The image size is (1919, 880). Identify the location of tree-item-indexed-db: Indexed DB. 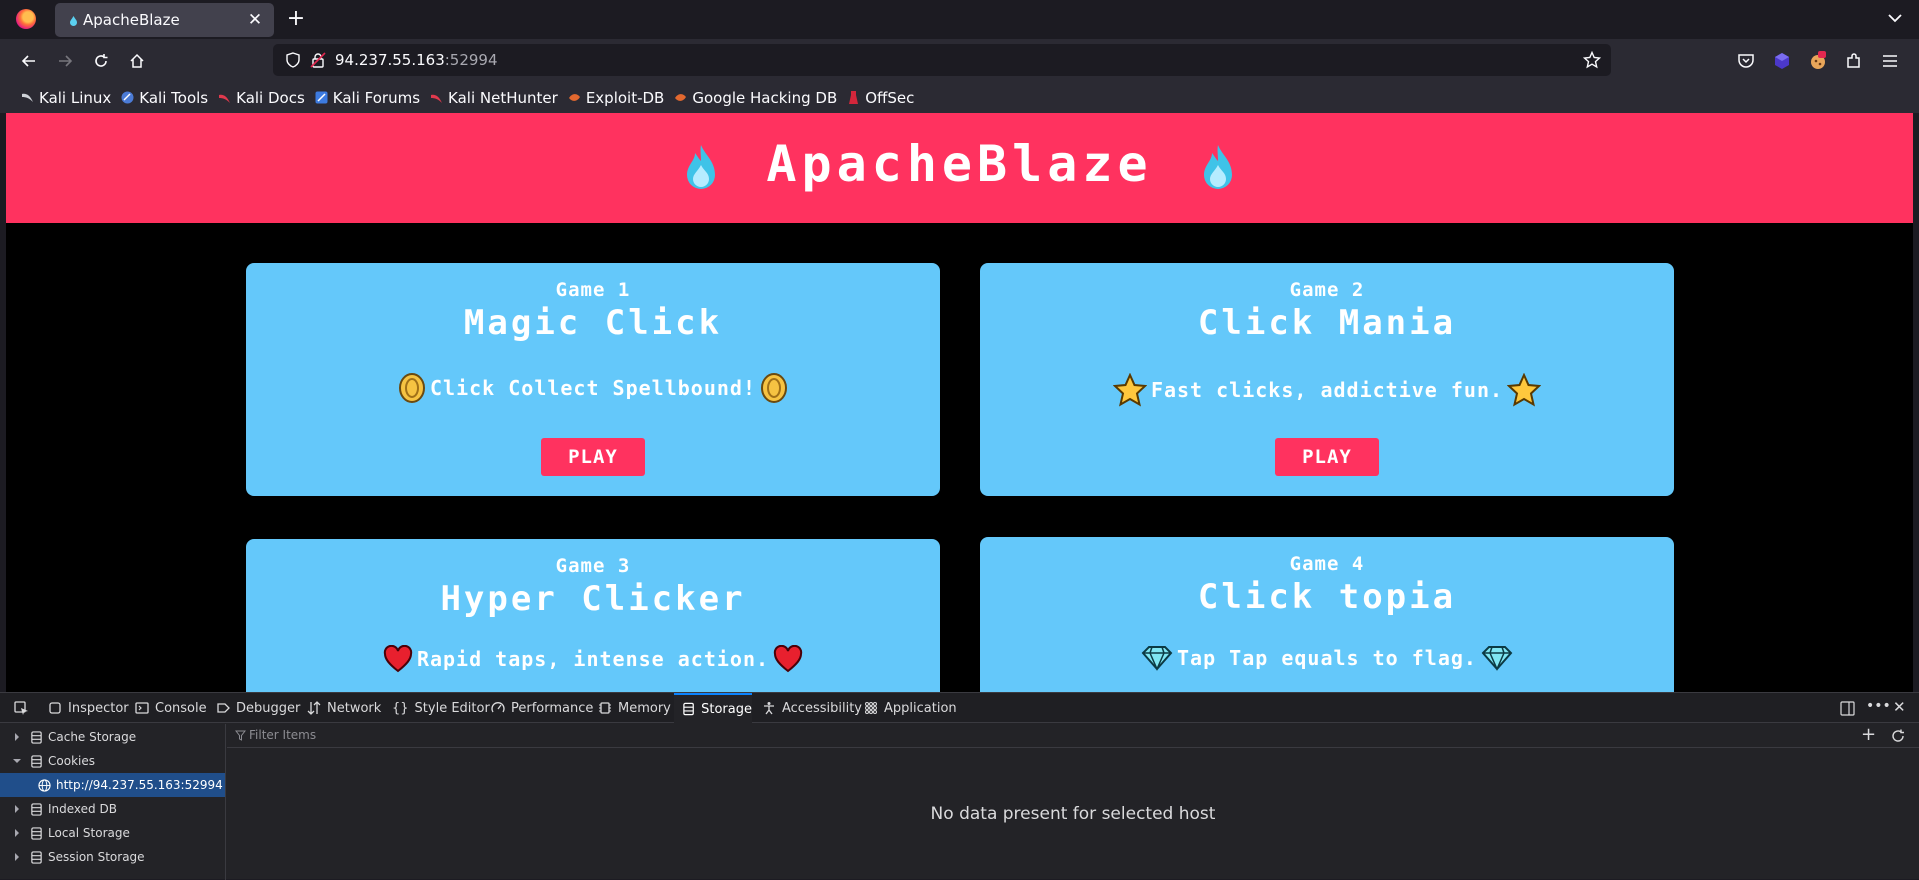
(112, 809).